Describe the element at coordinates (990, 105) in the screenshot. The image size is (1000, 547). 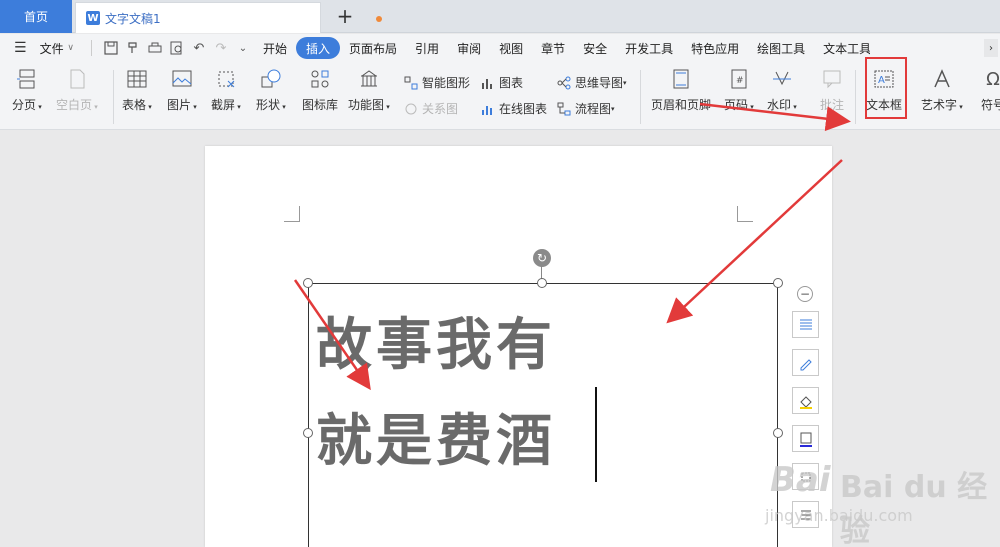
I see `symbol-label: 符号` at that location.